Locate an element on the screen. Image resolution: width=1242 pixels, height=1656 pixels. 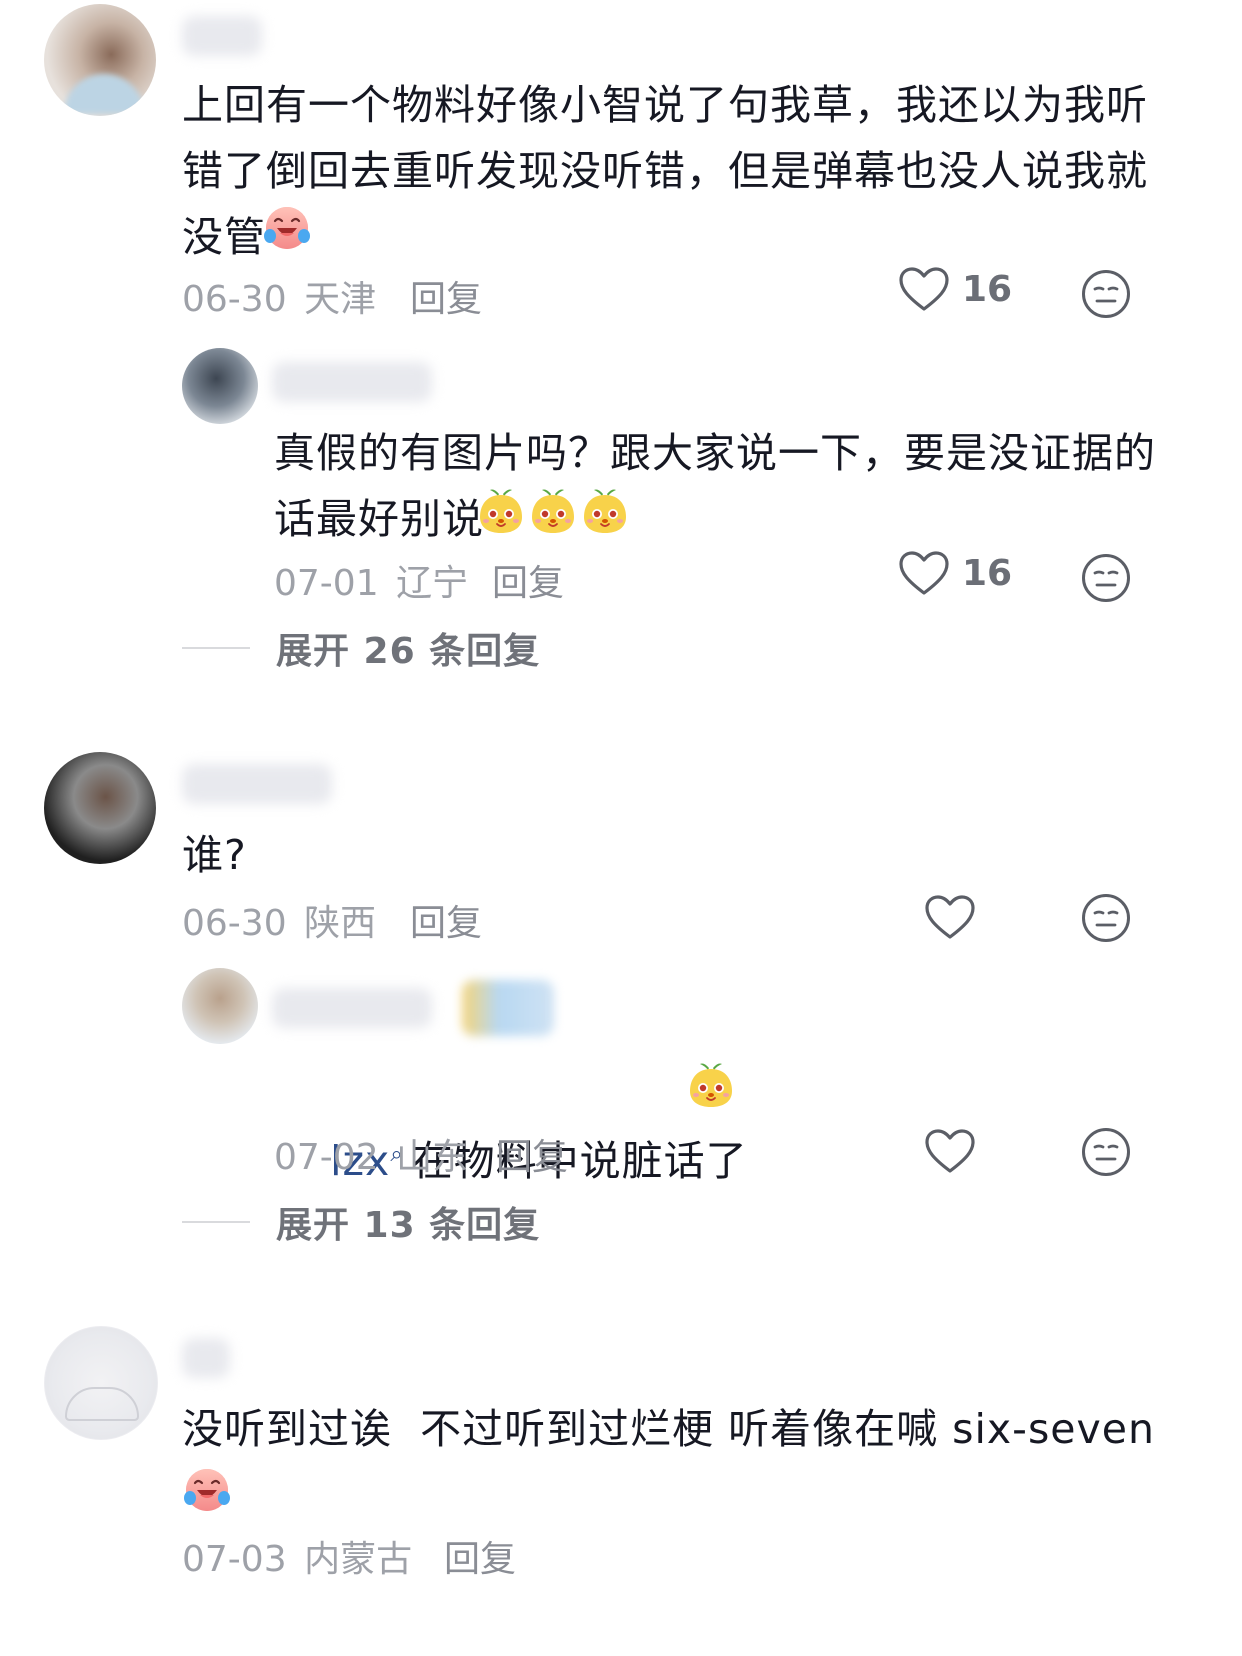
comment-location: 天津 is located at coordinates (340, 299).